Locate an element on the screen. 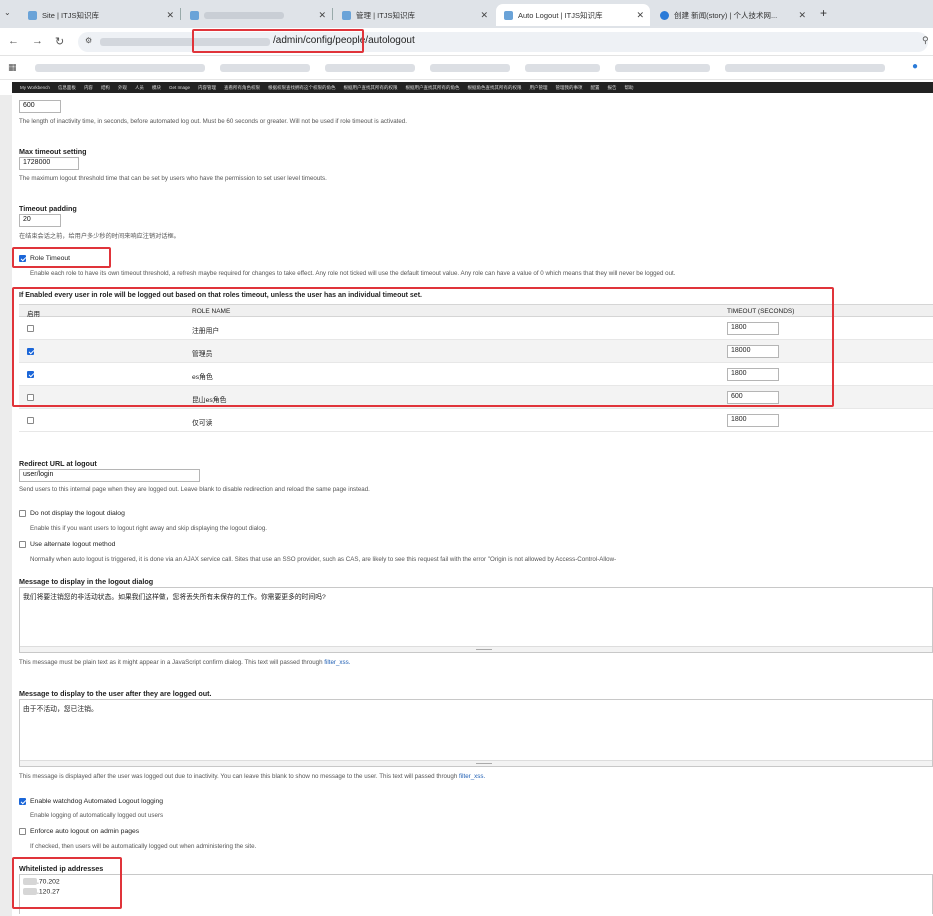 The image size is (933, 916). no-dialog-checkbox-row: Do not display the logout dialog is located at coordinates (72, 513).